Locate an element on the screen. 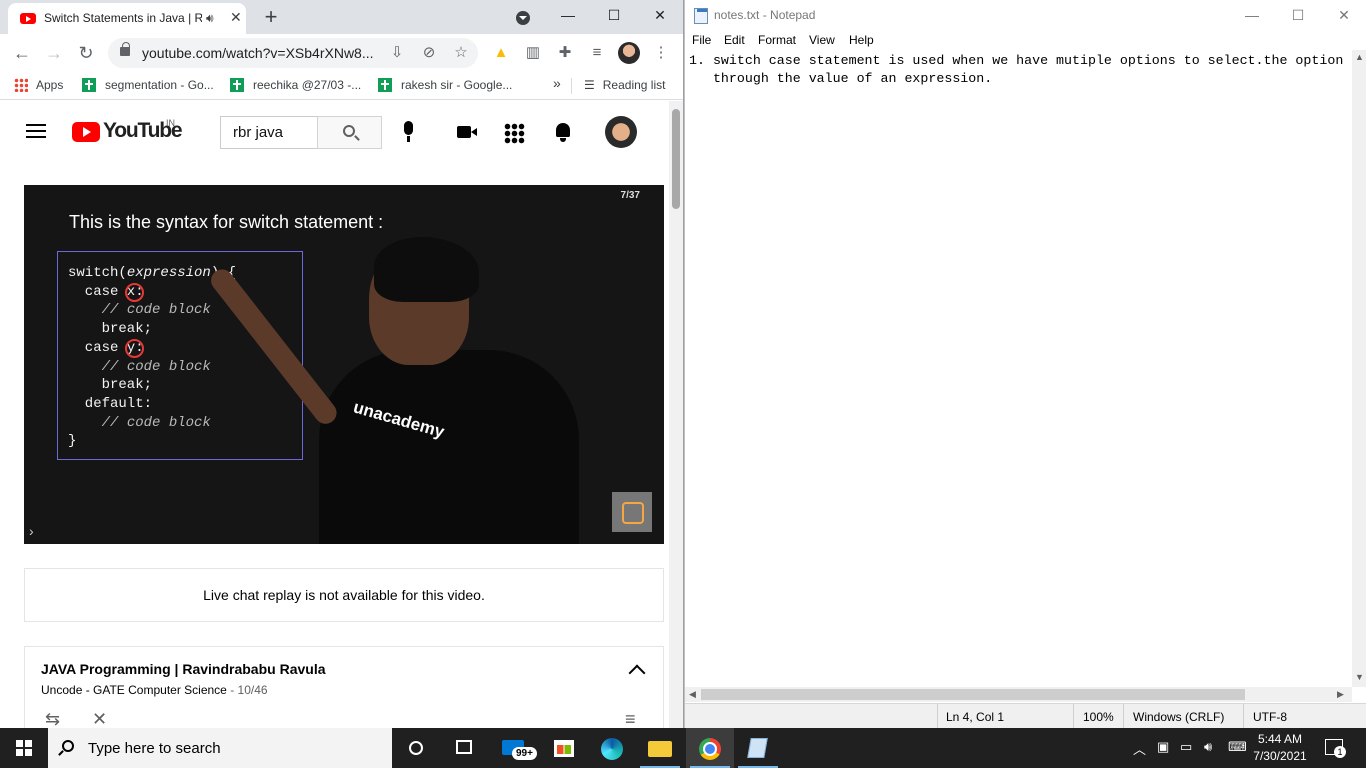 Image resolution: width=1366 pixels, height=768 pixels. ime-icon: ⌨︎ is located at coordinates (1237, 747).